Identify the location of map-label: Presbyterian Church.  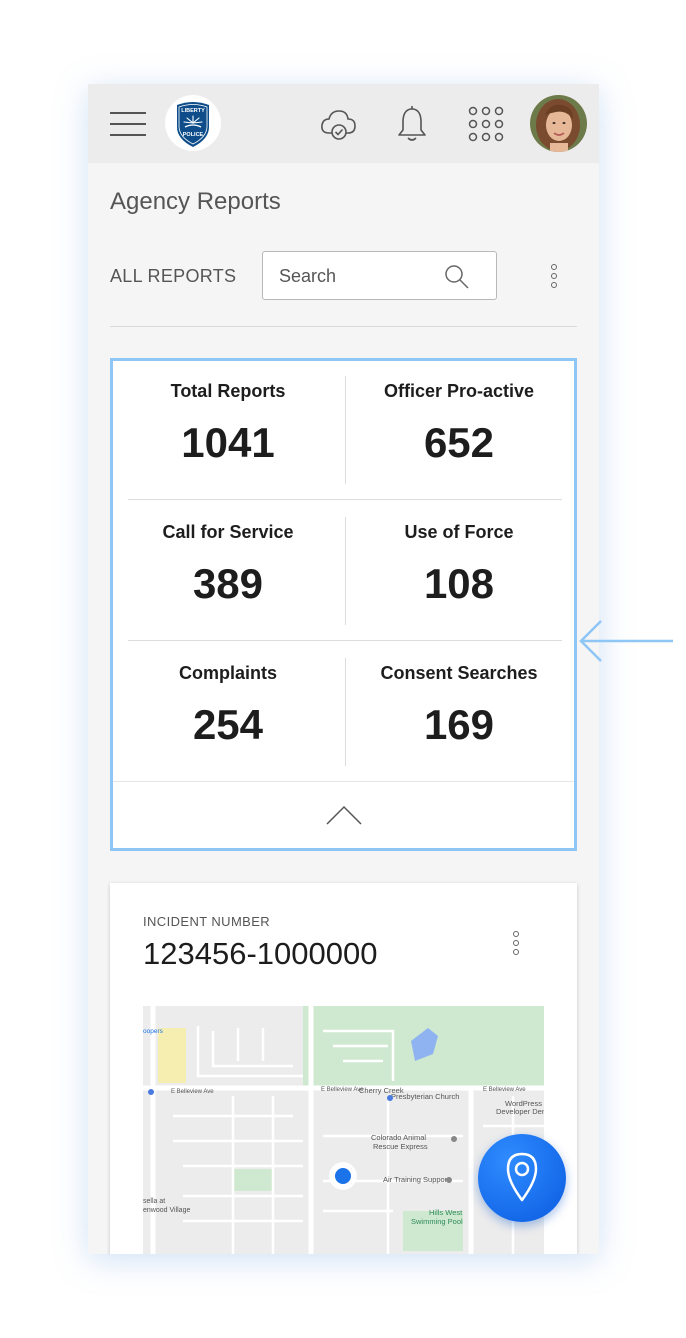
(425, 1096).